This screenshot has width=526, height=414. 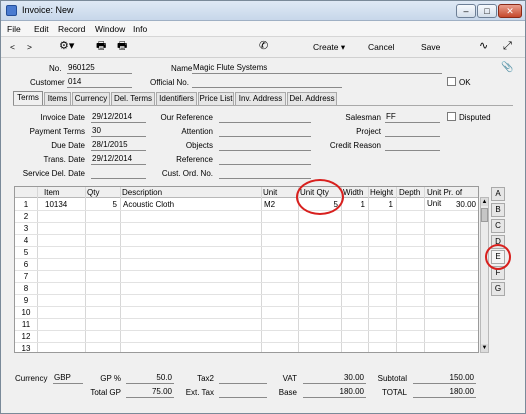 What do you see at coordinates (142, 192) in the screenshot?
I see `col-header-description: Description` at bounding box center [142, 192].